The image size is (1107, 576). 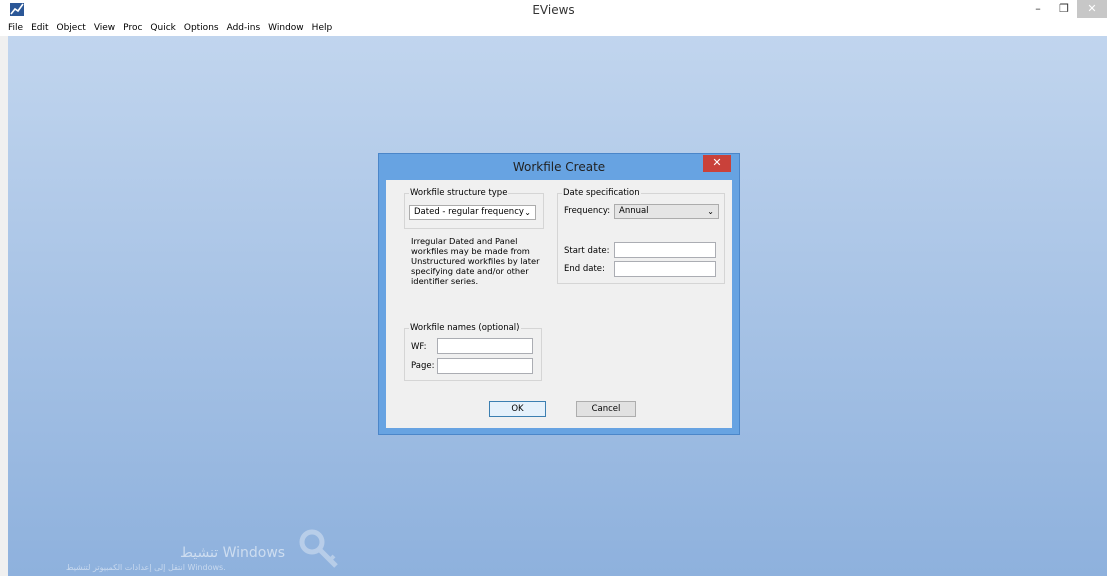 What do you see at coordinates (587, 211) in the screenshot?
I see `frequency-label: Frequency:` at bounding box center [587, 211].